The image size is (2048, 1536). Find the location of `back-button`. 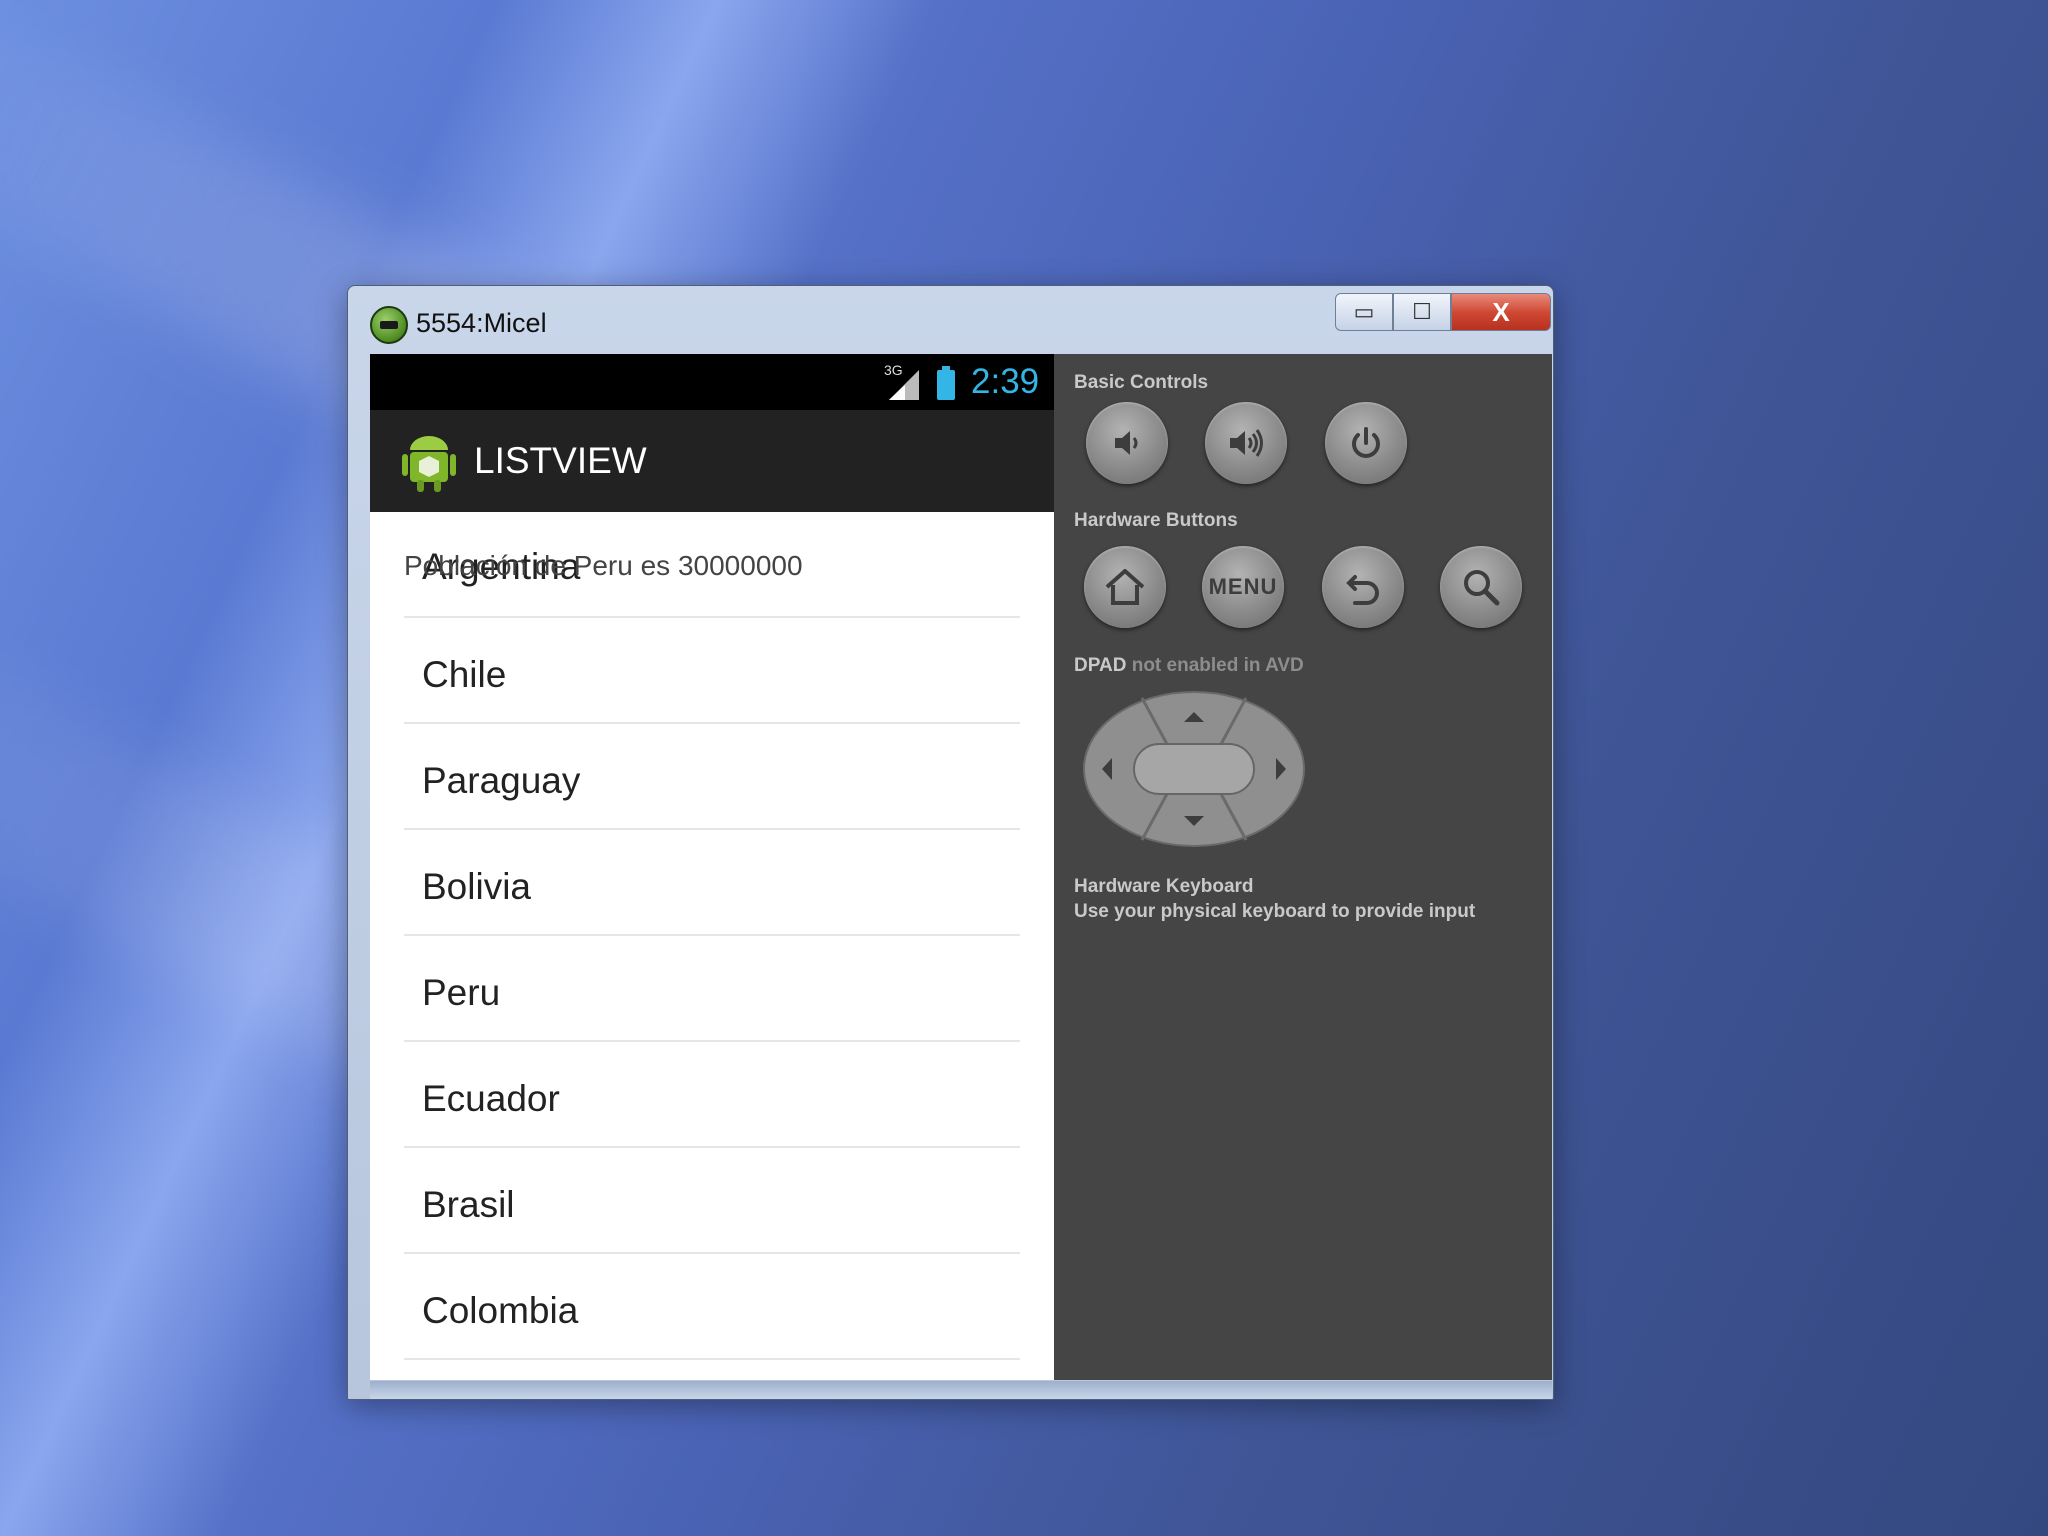

back-button is located at coordinates (1363, 587).